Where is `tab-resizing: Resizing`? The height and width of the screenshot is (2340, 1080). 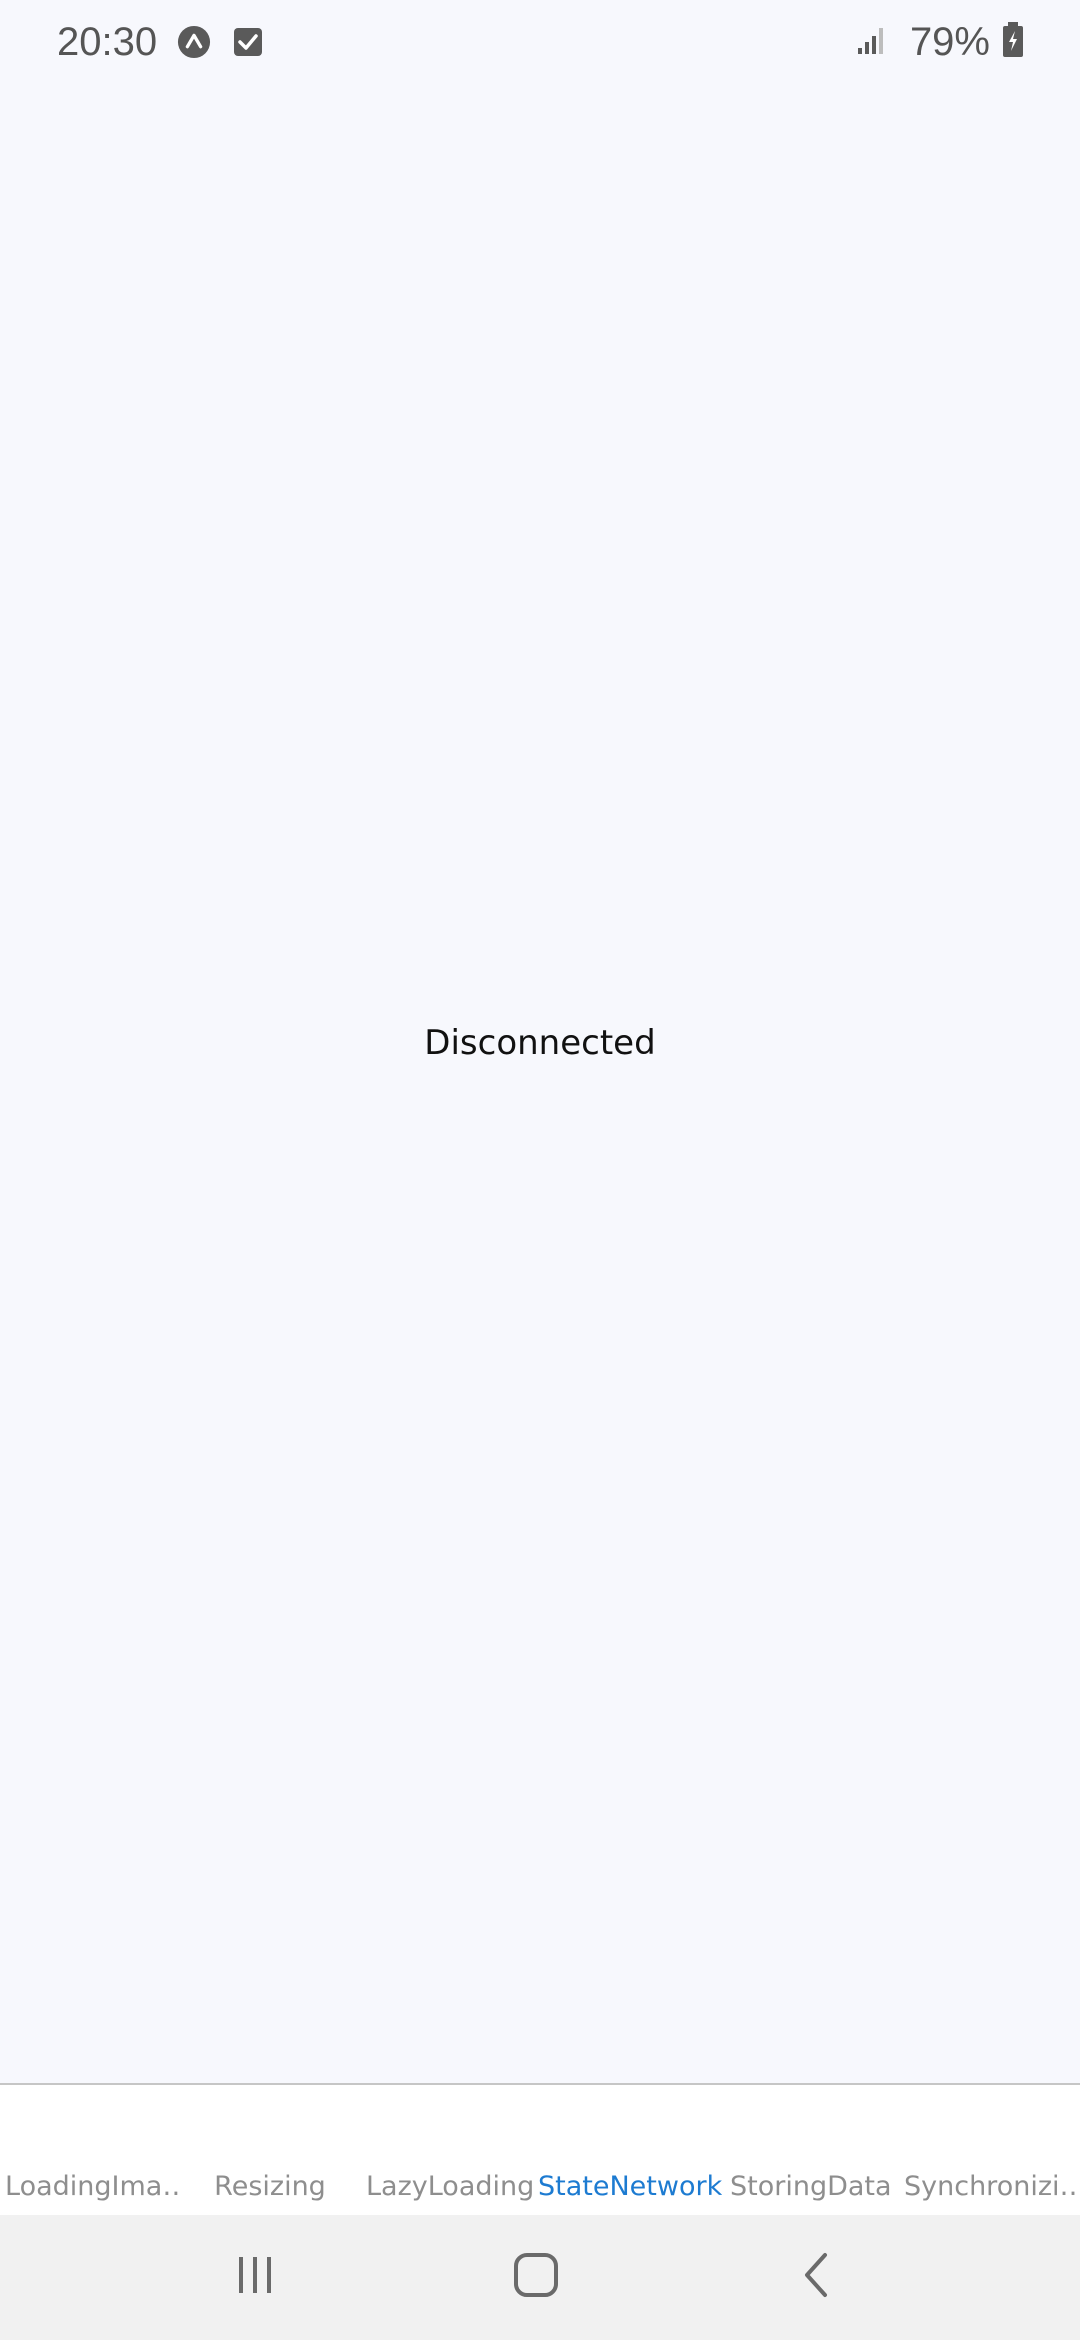 tab-resizing: Resizing is located at coordinates (270, 2186).